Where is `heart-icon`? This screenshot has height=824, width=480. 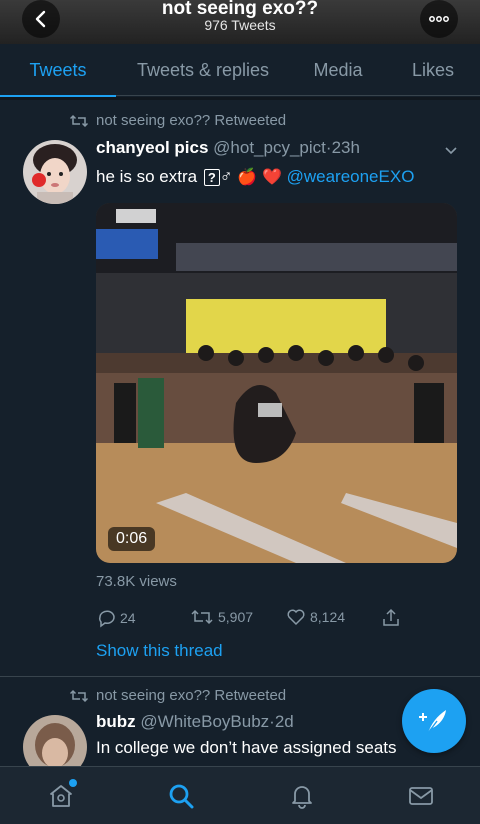
heart-icon is located at coordinates (296, 617).